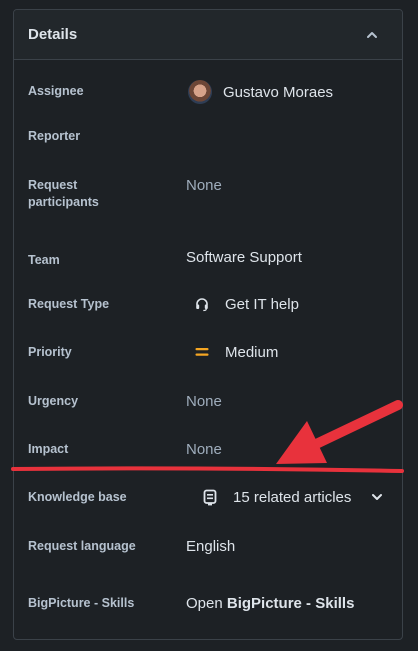 The height and width of the screenshot is (651, 418). Describe the element at coordinates (54, 136) in the screenshot. I see `reporter-label: Reporter` at that location.